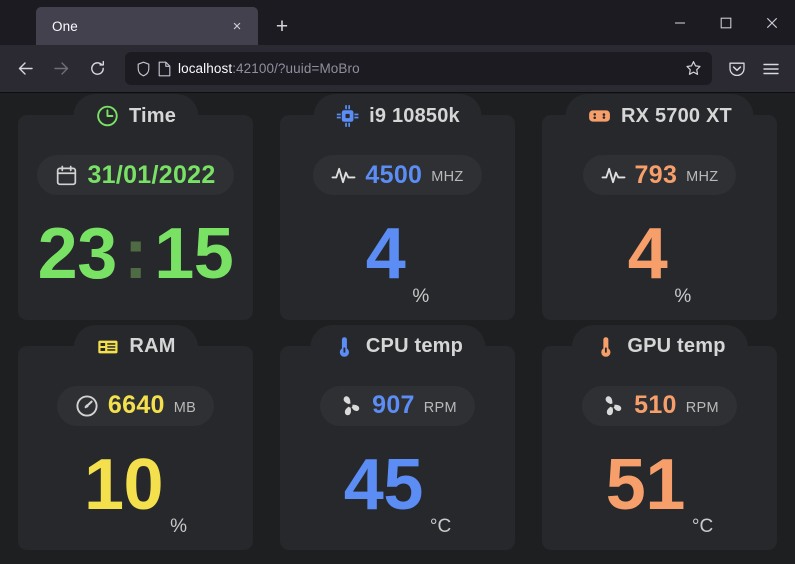 The image size is (795, 564). What do you see at coordinates (397, 22) in the screenshot?
I see `tab-bar: One × +` at bounding box center [397, 22].